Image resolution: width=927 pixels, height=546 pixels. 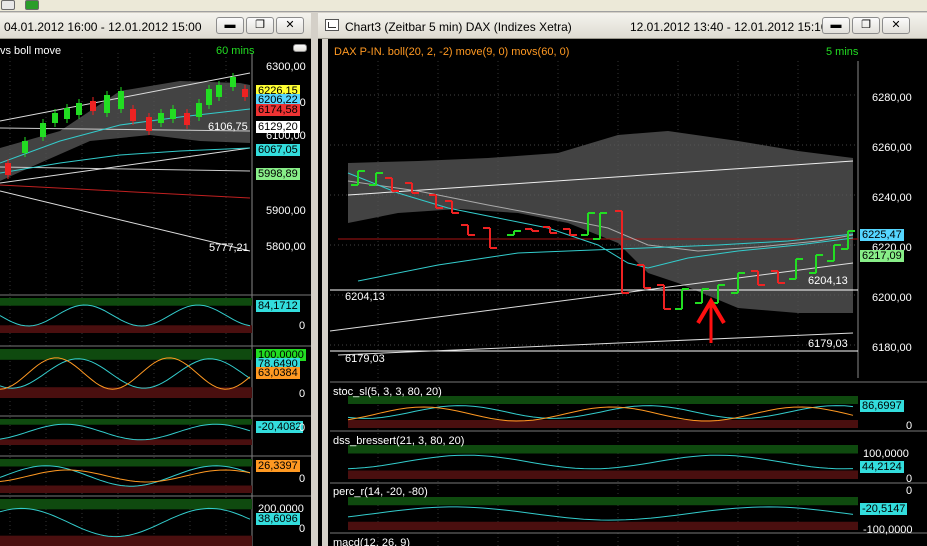 I want to click on left-price-chip: 6067,05, so click(x=278, y=150).